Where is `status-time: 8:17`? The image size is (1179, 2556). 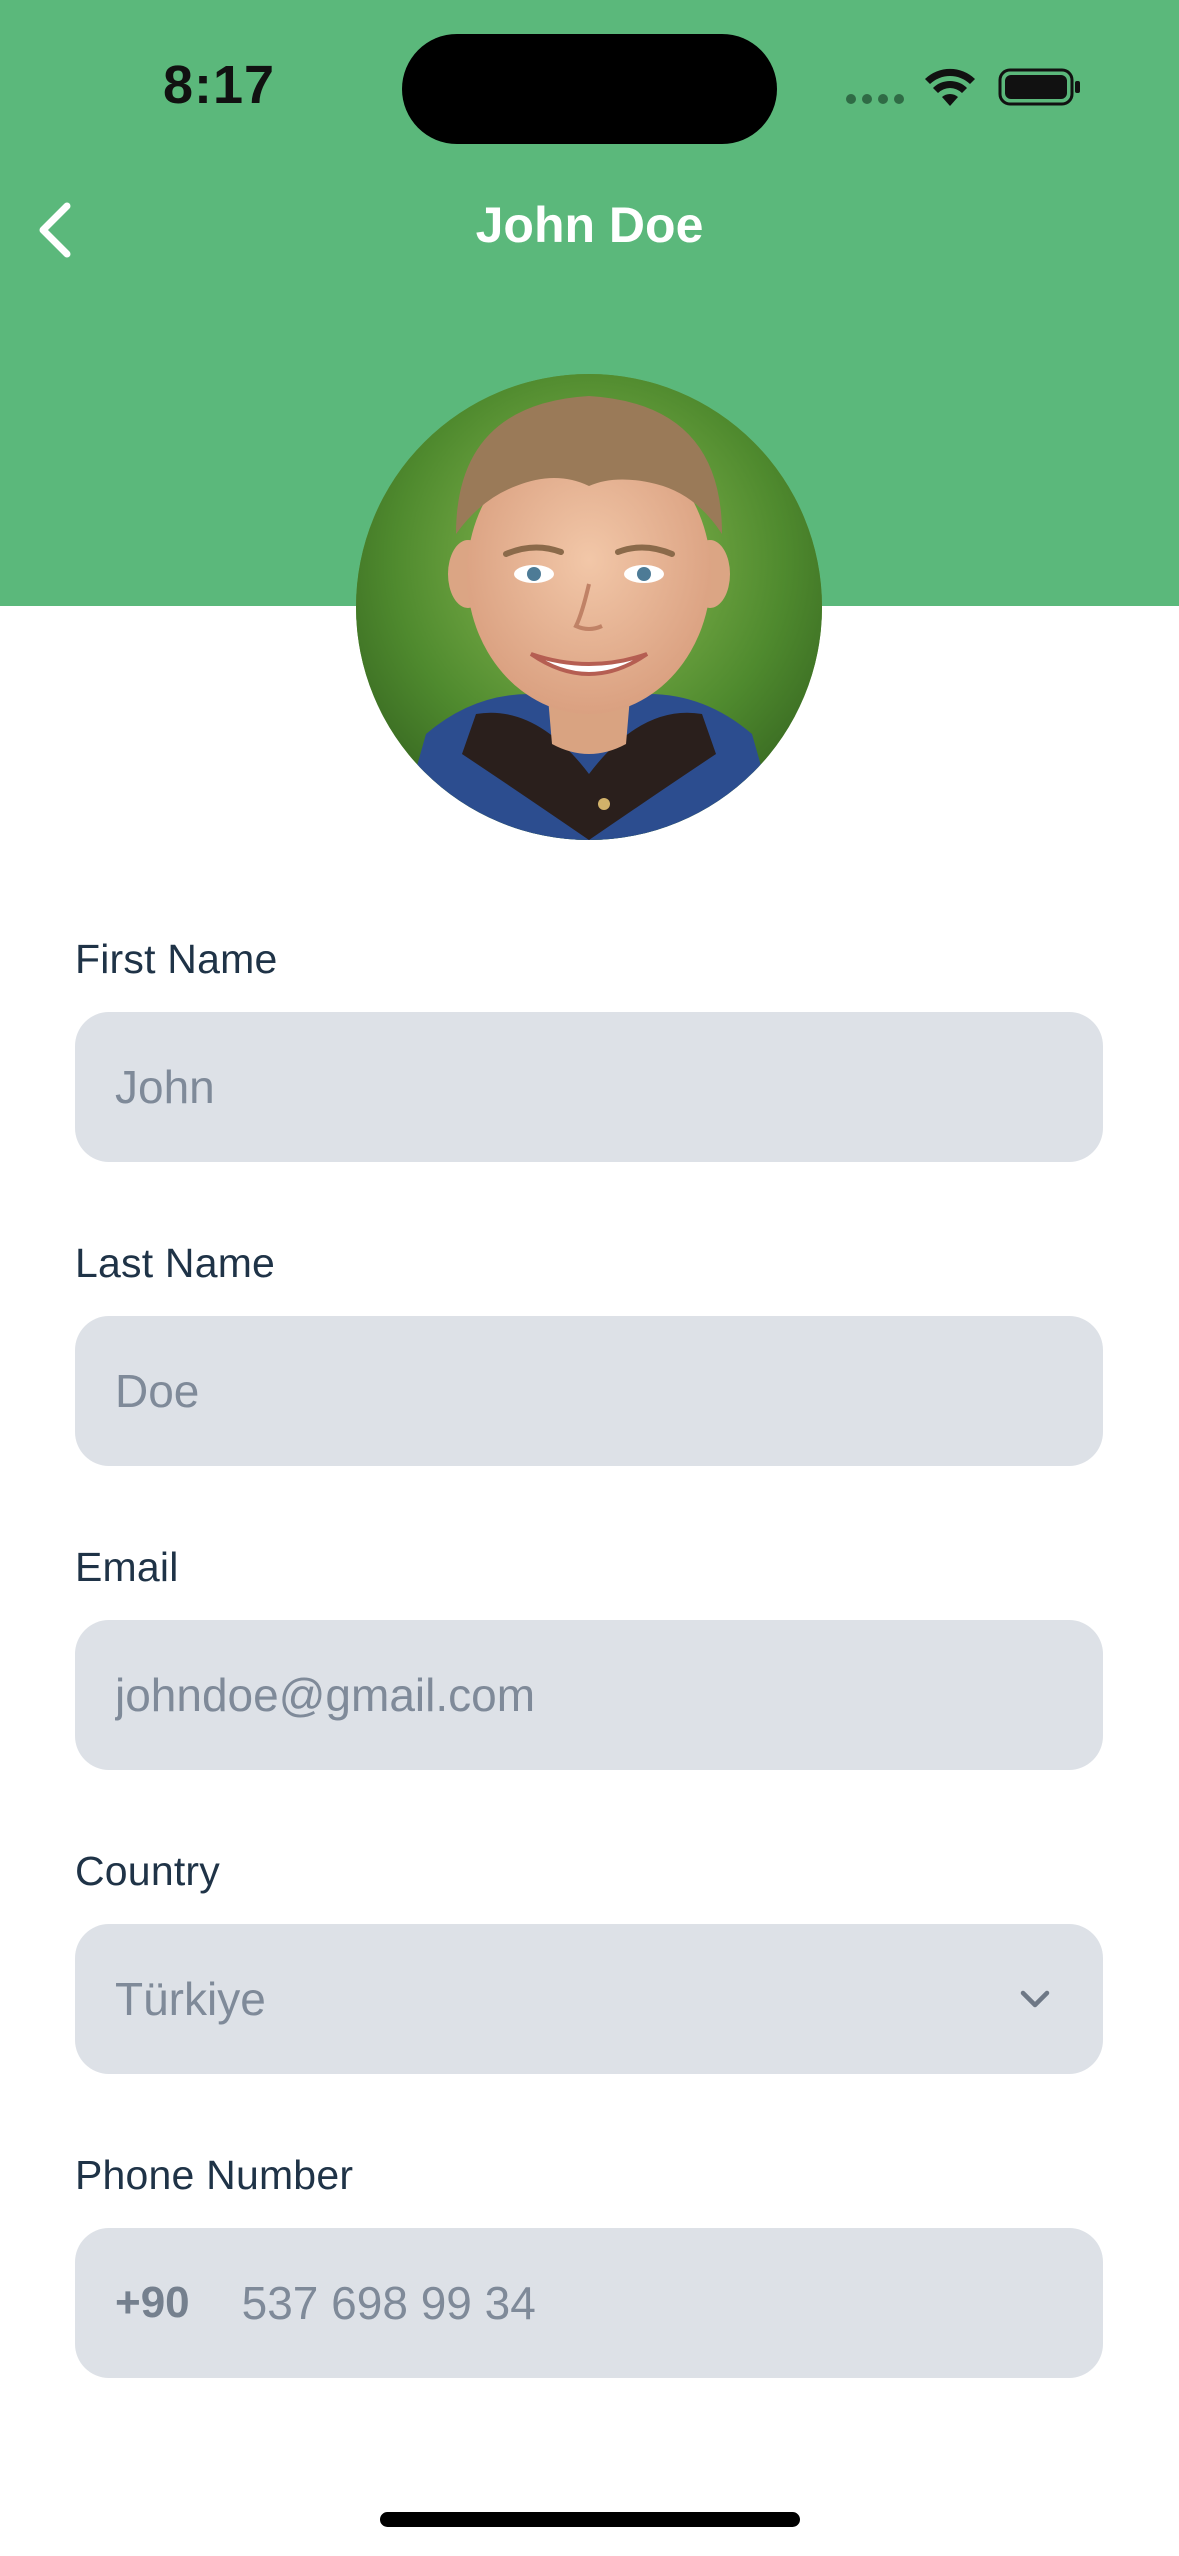
status-time: 8:17 is located at coordinates (219, 85).